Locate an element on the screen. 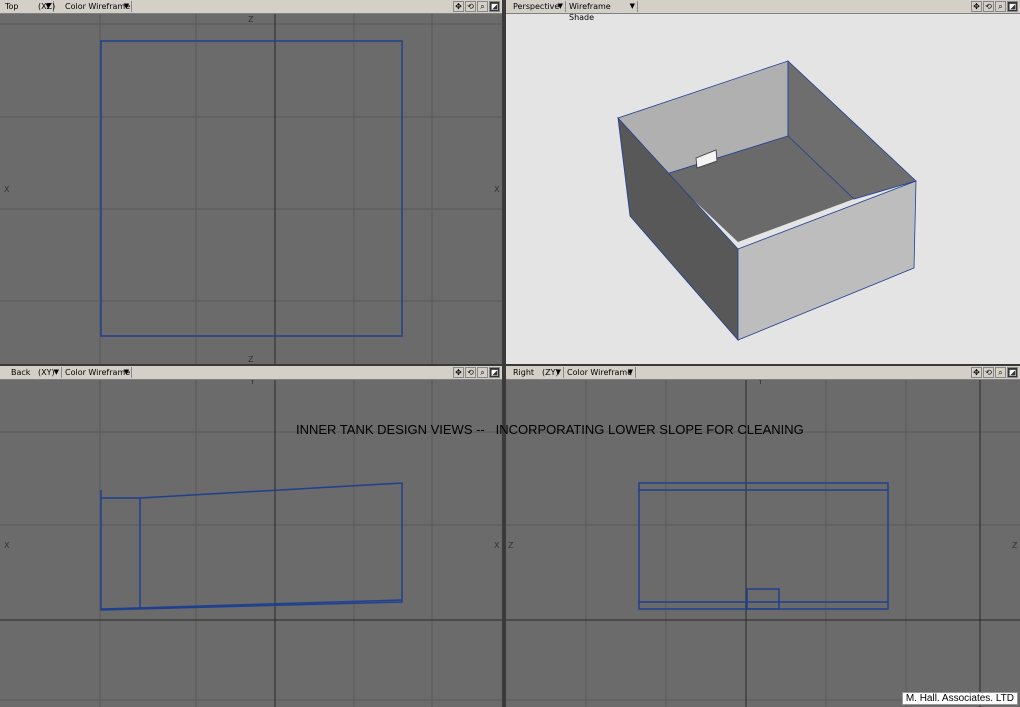 This screenshot has width=1020, height=707. viewport-toolbar: Back (XY) ▼ Color Wireframe ▼ ✥ ⟲ ⌕ ◩ is located at coordinates (251, 373).